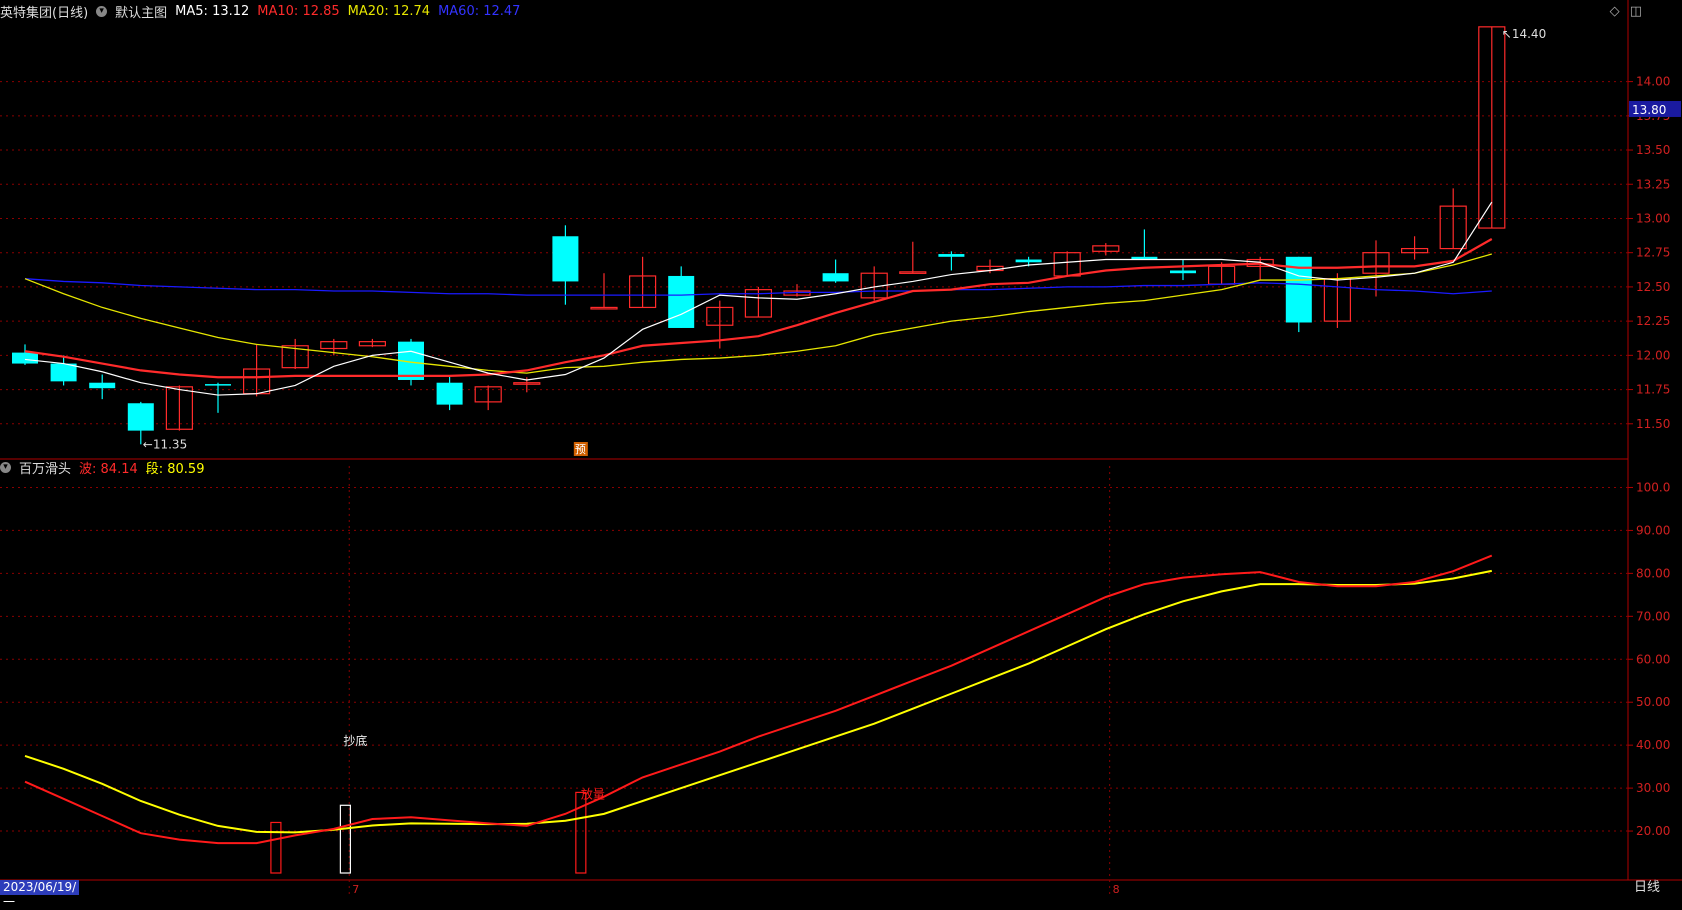 The image size is (1682, 910). What do you see at coordinates (276, 847) in the screenshot?
I see `signal-bar` at bounding box center [276, 847].